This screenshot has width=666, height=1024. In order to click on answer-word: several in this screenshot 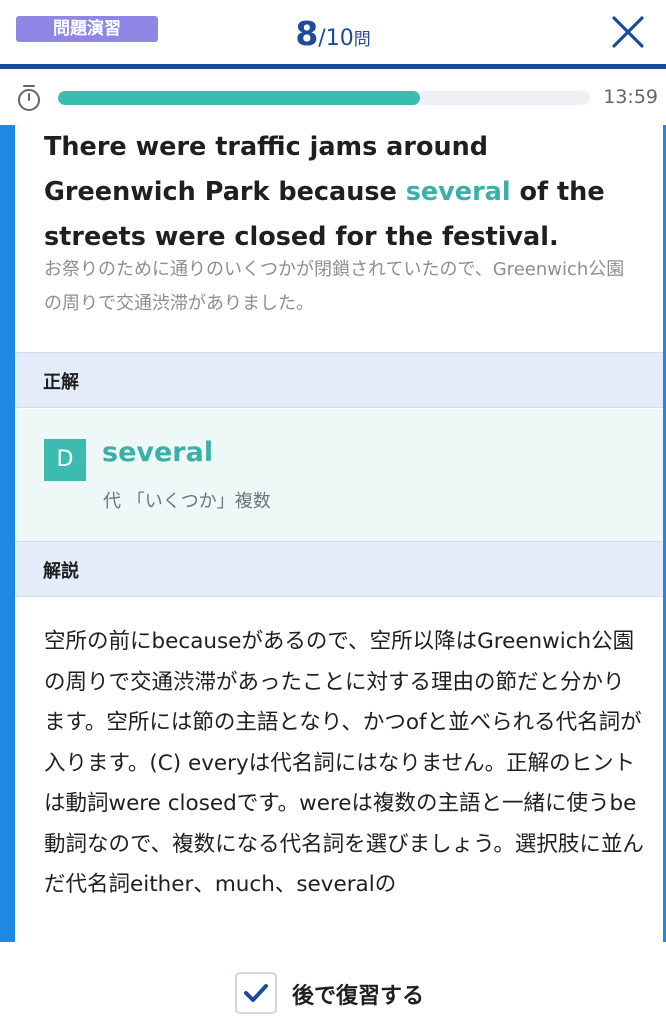, I will do `click(158, 452)`.